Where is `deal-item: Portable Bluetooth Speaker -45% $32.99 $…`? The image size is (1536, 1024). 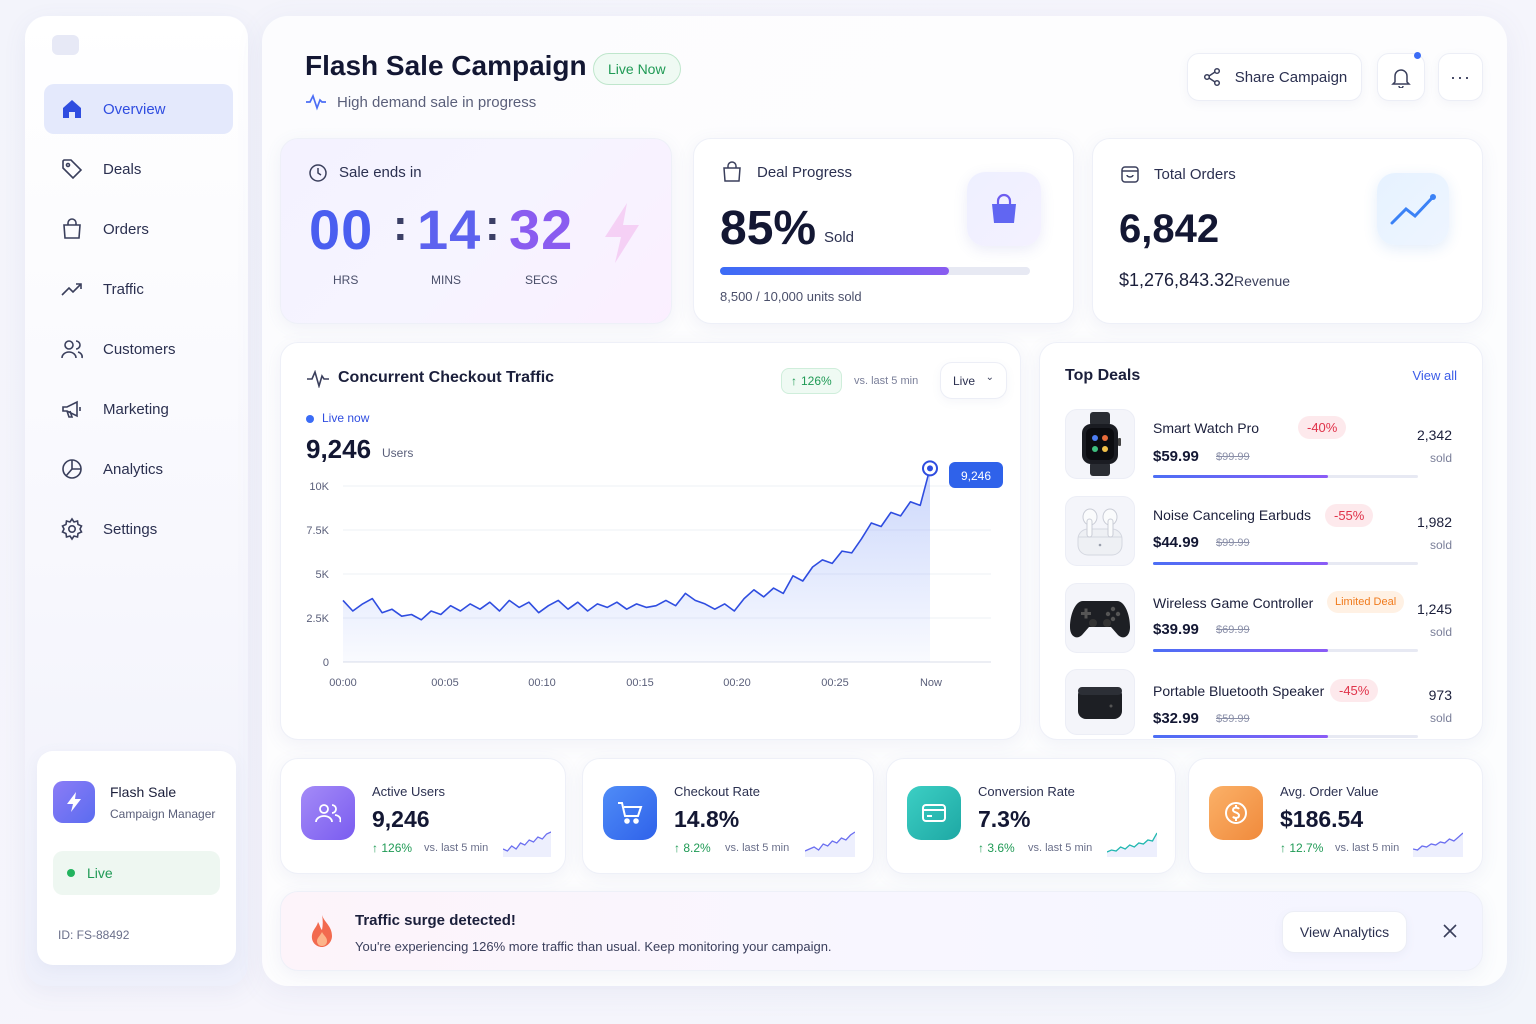 deal-item: Portable Bluetooth Speaker -45% $32.99 $… is located at coordinates (1262, 703).